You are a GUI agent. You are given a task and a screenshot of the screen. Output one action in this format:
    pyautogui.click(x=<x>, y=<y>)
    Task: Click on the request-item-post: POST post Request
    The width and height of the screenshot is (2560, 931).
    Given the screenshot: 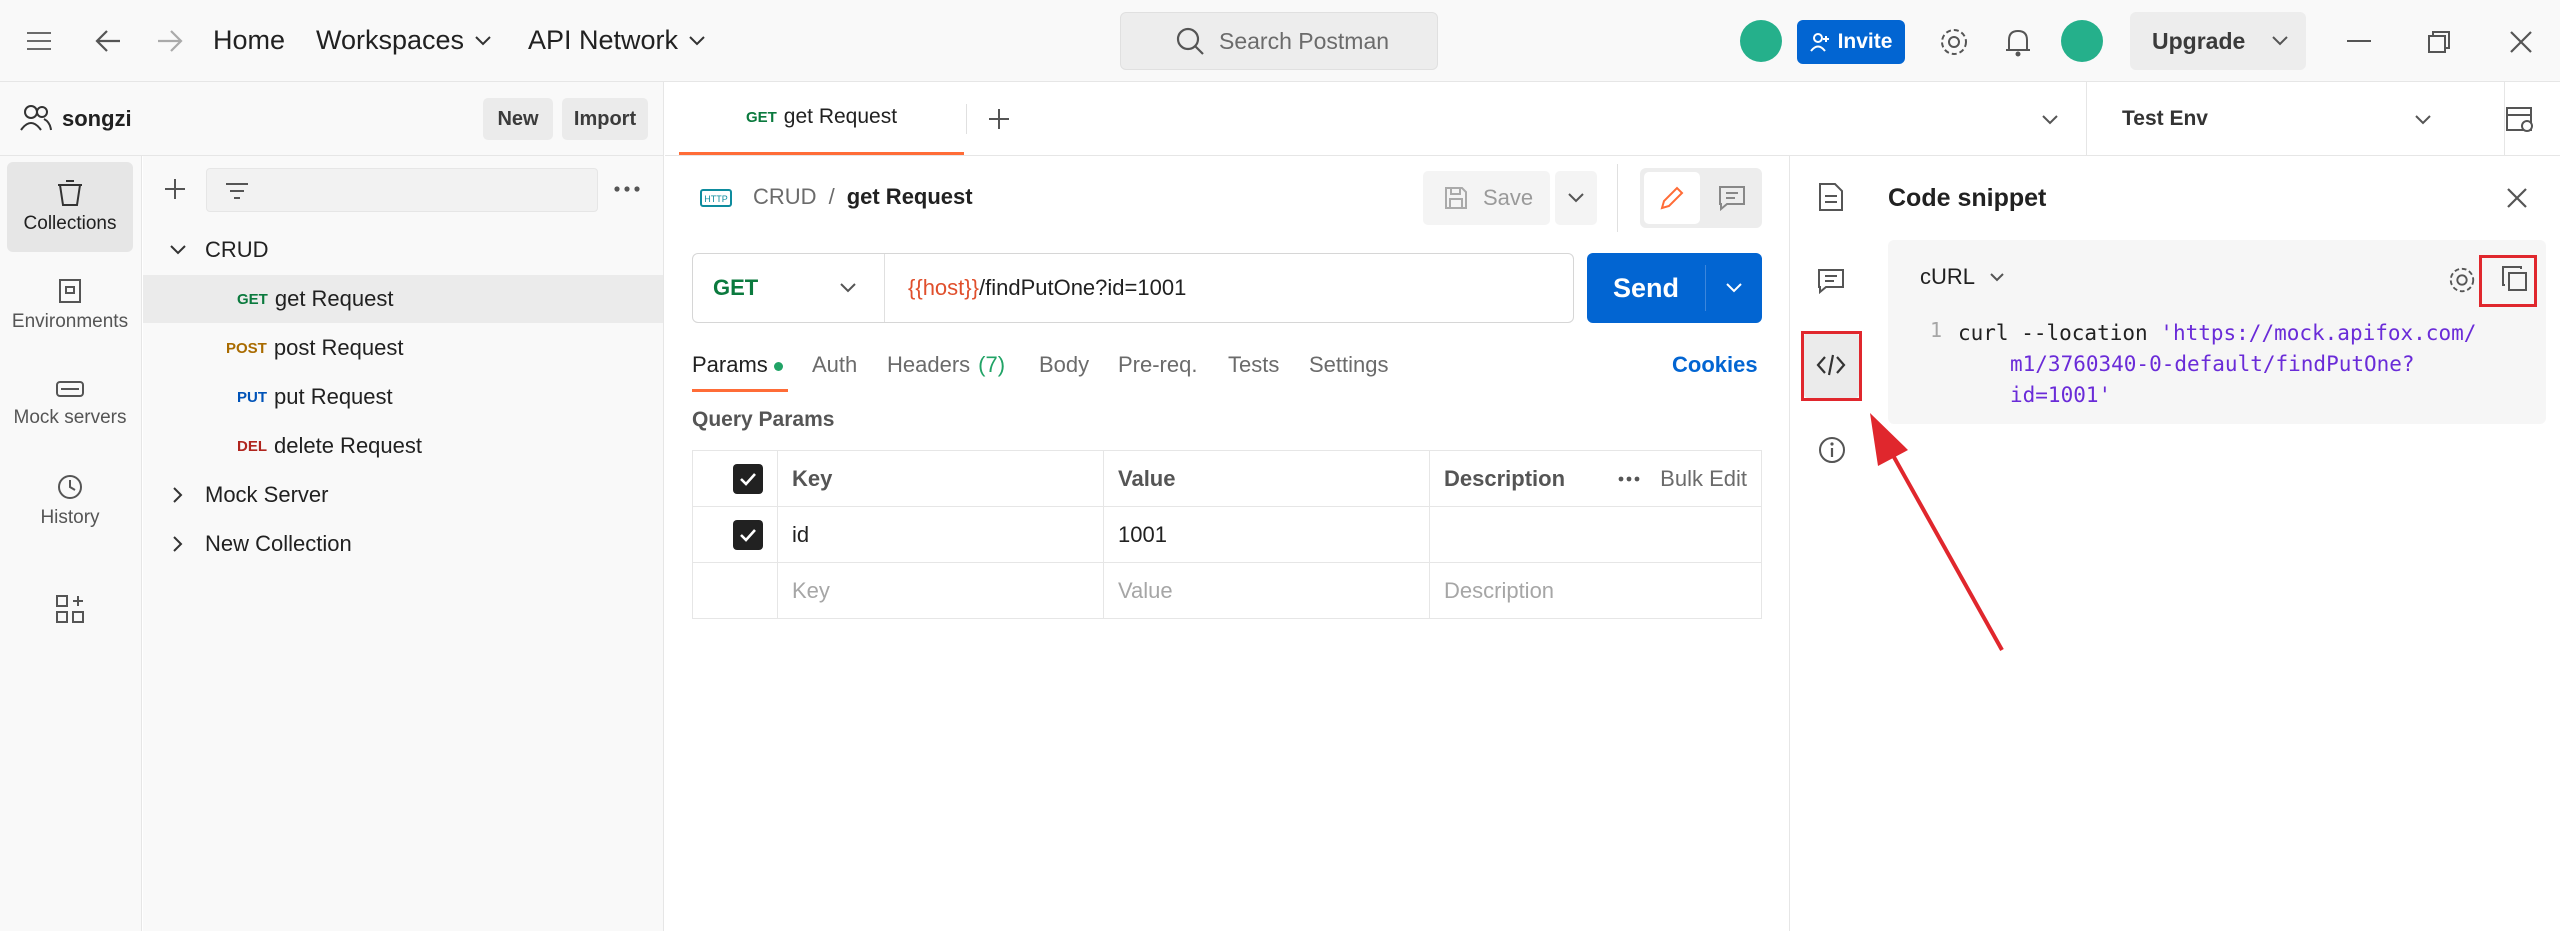 What is the action you would take?
    pyautogui.click(x=403, y=348)
    